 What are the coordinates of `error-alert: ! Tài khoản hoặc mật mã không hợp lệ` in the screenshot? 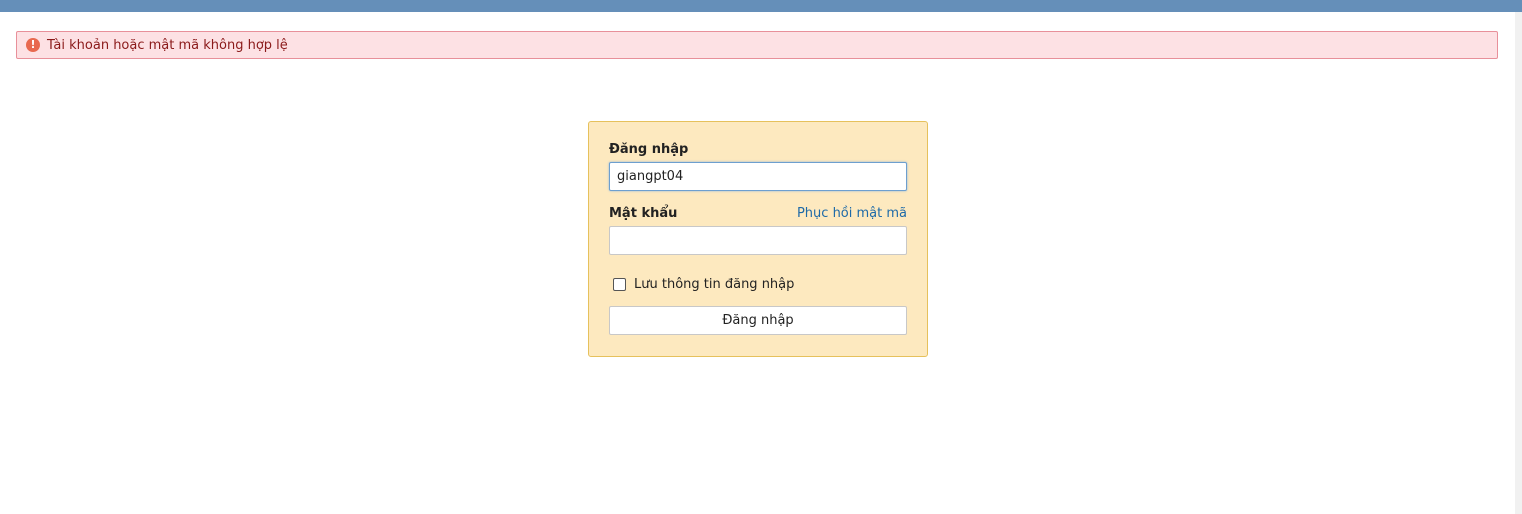 It's located at (757, 45).